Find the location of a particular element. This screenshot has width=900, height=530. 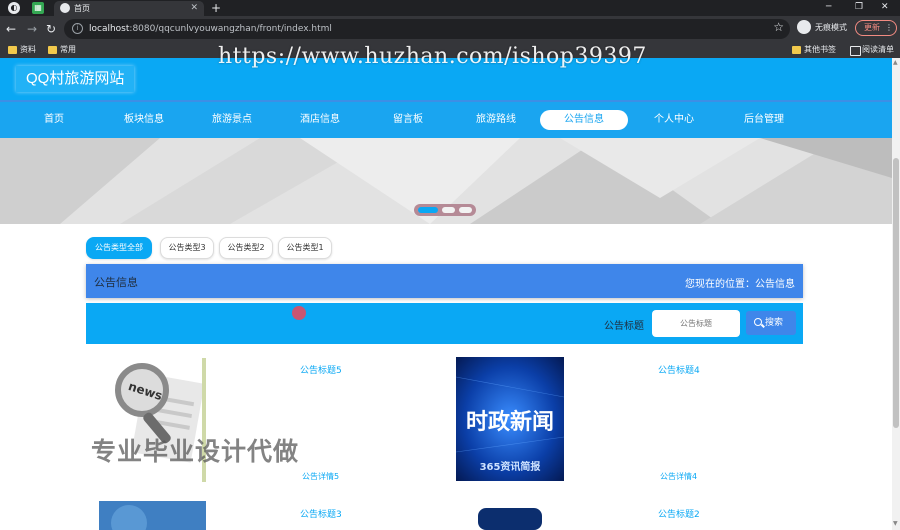

browser-titlebar: ◐ ▦ 首页 ✕ + ─ ❐ ✕ is located at coordinates (450, 8).